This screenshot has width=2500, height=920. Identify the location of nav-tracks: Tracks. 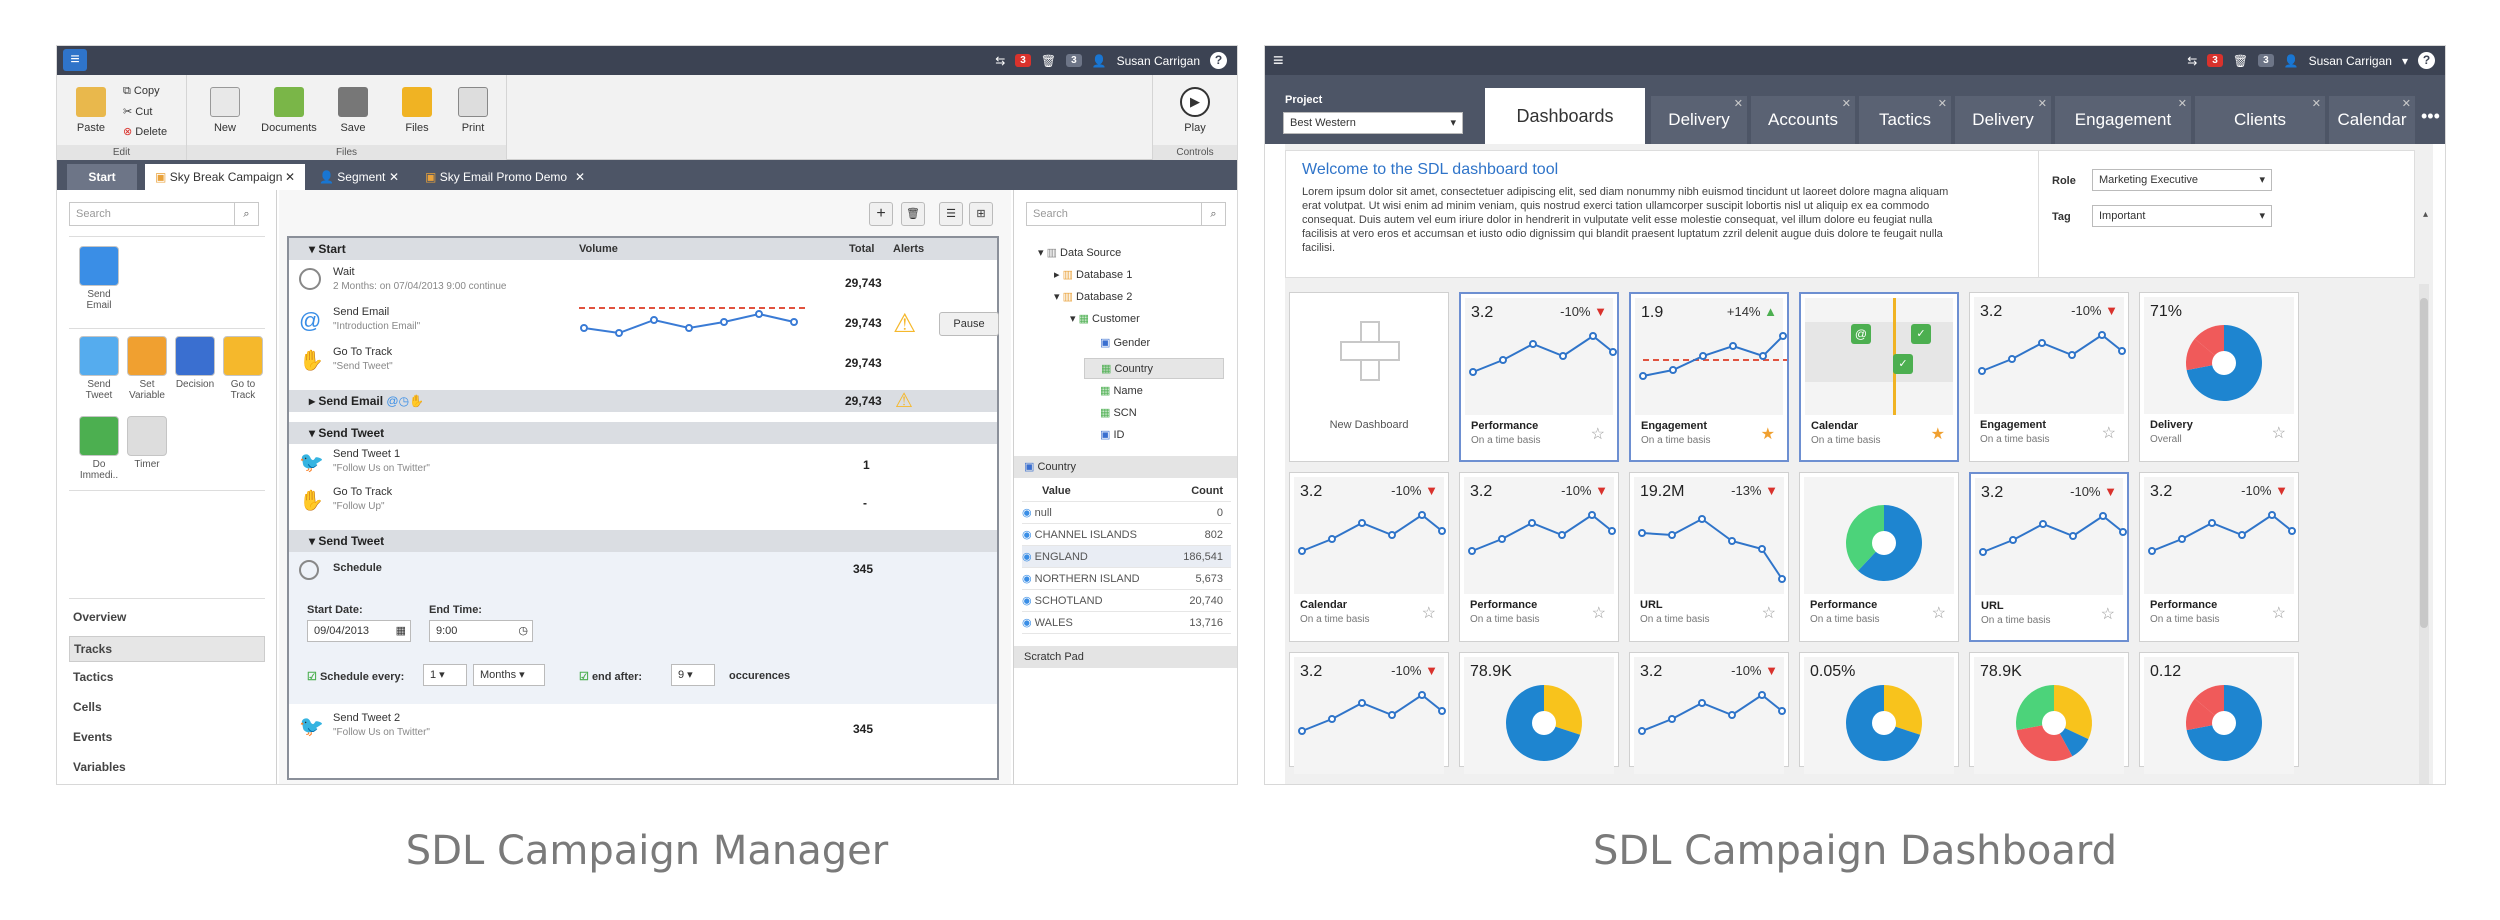
(167, 649).